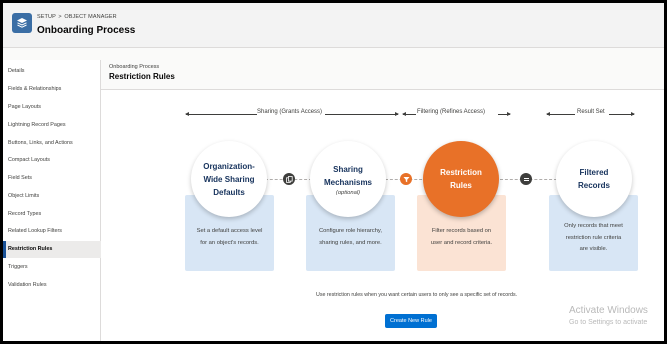 The image size is (667, 344). I want to click on step-circle-restriction-rules: Restriction Rules, so click(461, 179).